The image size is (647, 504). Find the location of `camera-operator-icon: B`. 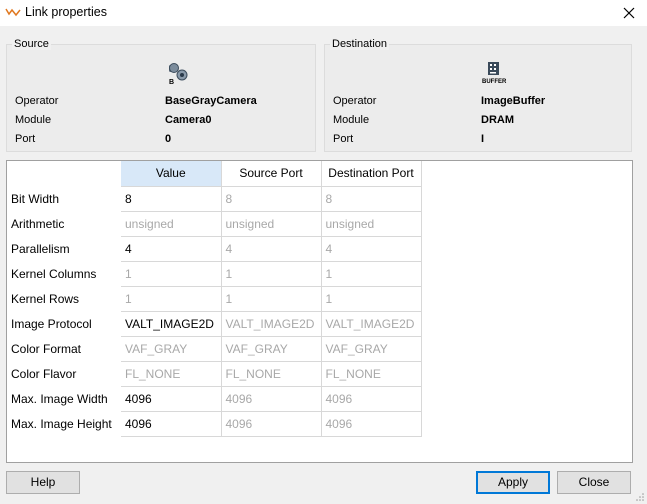

camera-operator-icon: B is located at coordinates (178, 74).